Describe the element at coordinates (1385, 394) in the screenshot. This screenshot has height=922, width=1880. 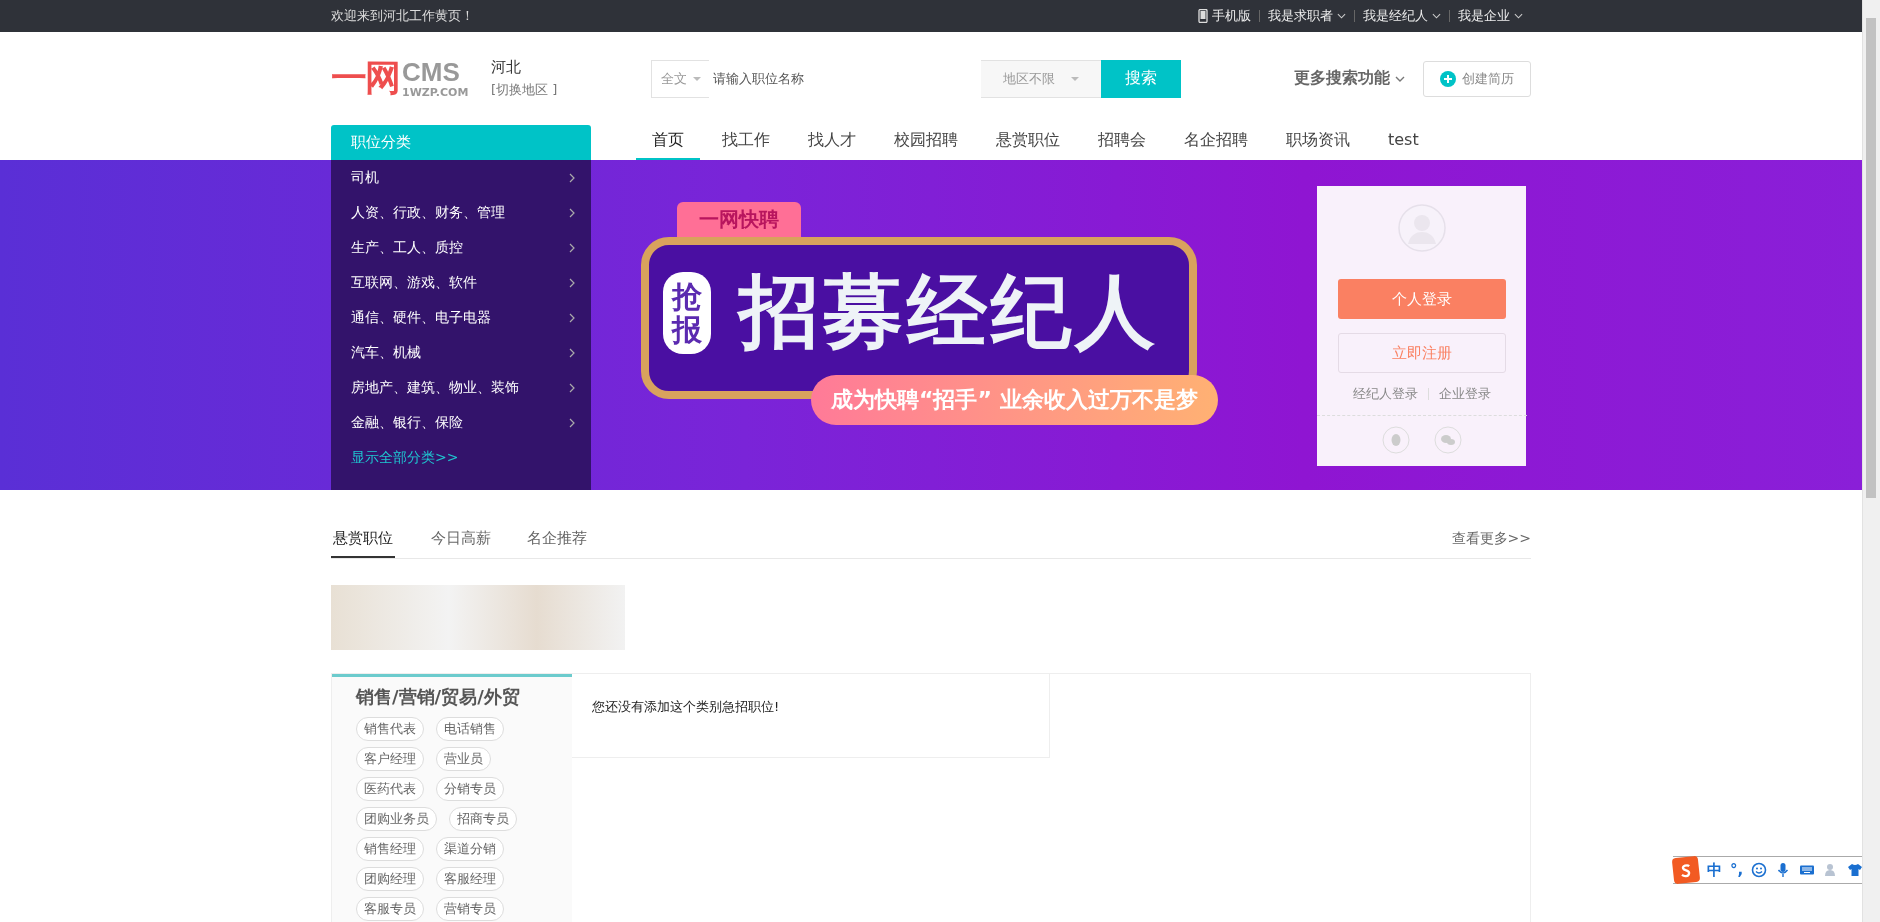
I see `login-link: 经纪人登录` at that location.